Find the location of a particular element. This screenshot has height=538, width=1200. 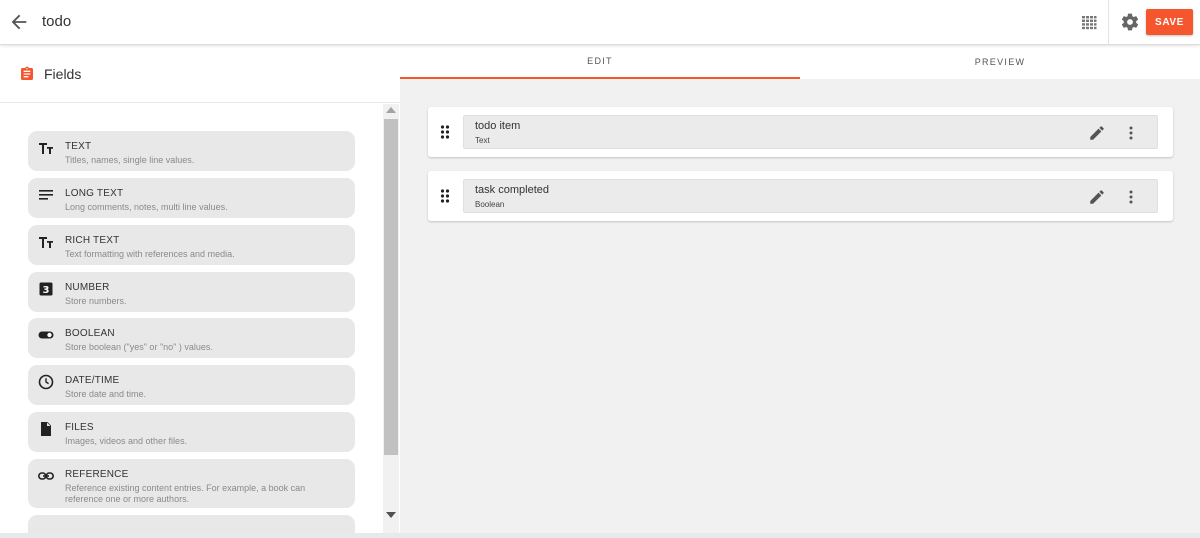

field-type-name: REFERENCE is located at coordinates (97, 474).